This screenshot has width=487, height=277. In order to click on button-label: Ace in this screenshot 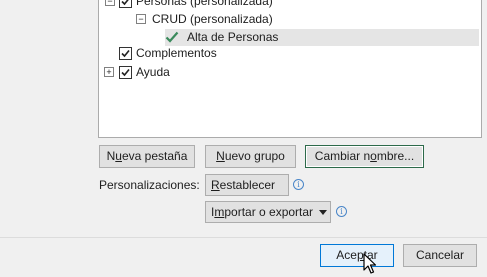, I will do `click(346, 255)`.